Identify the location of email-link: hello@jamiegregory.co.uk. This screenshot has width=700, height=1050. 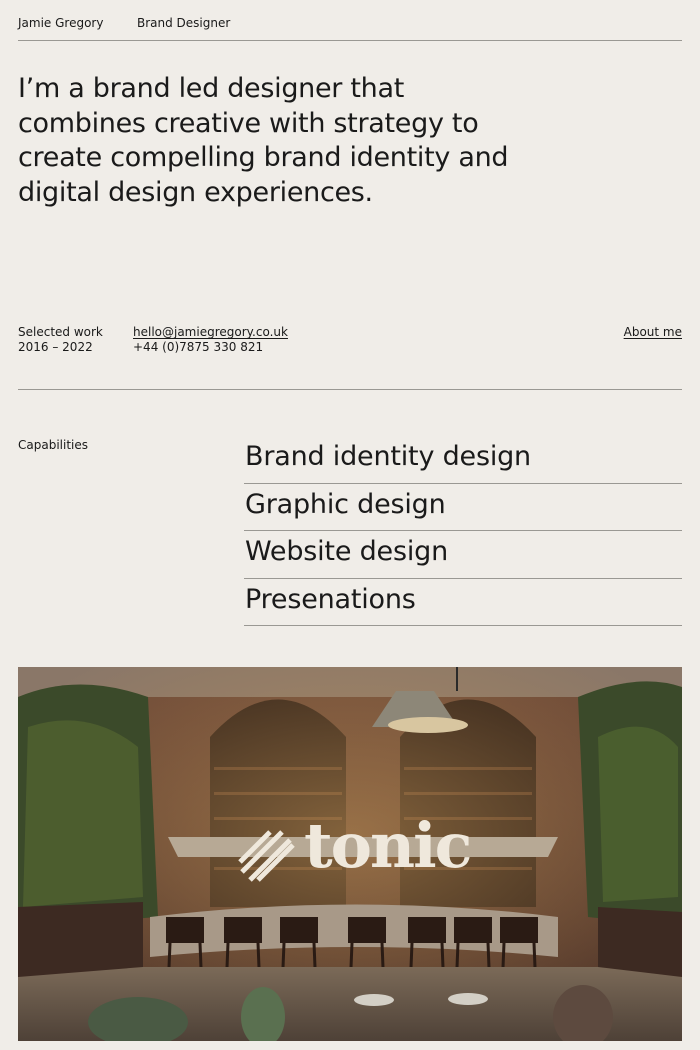
(210, 332).